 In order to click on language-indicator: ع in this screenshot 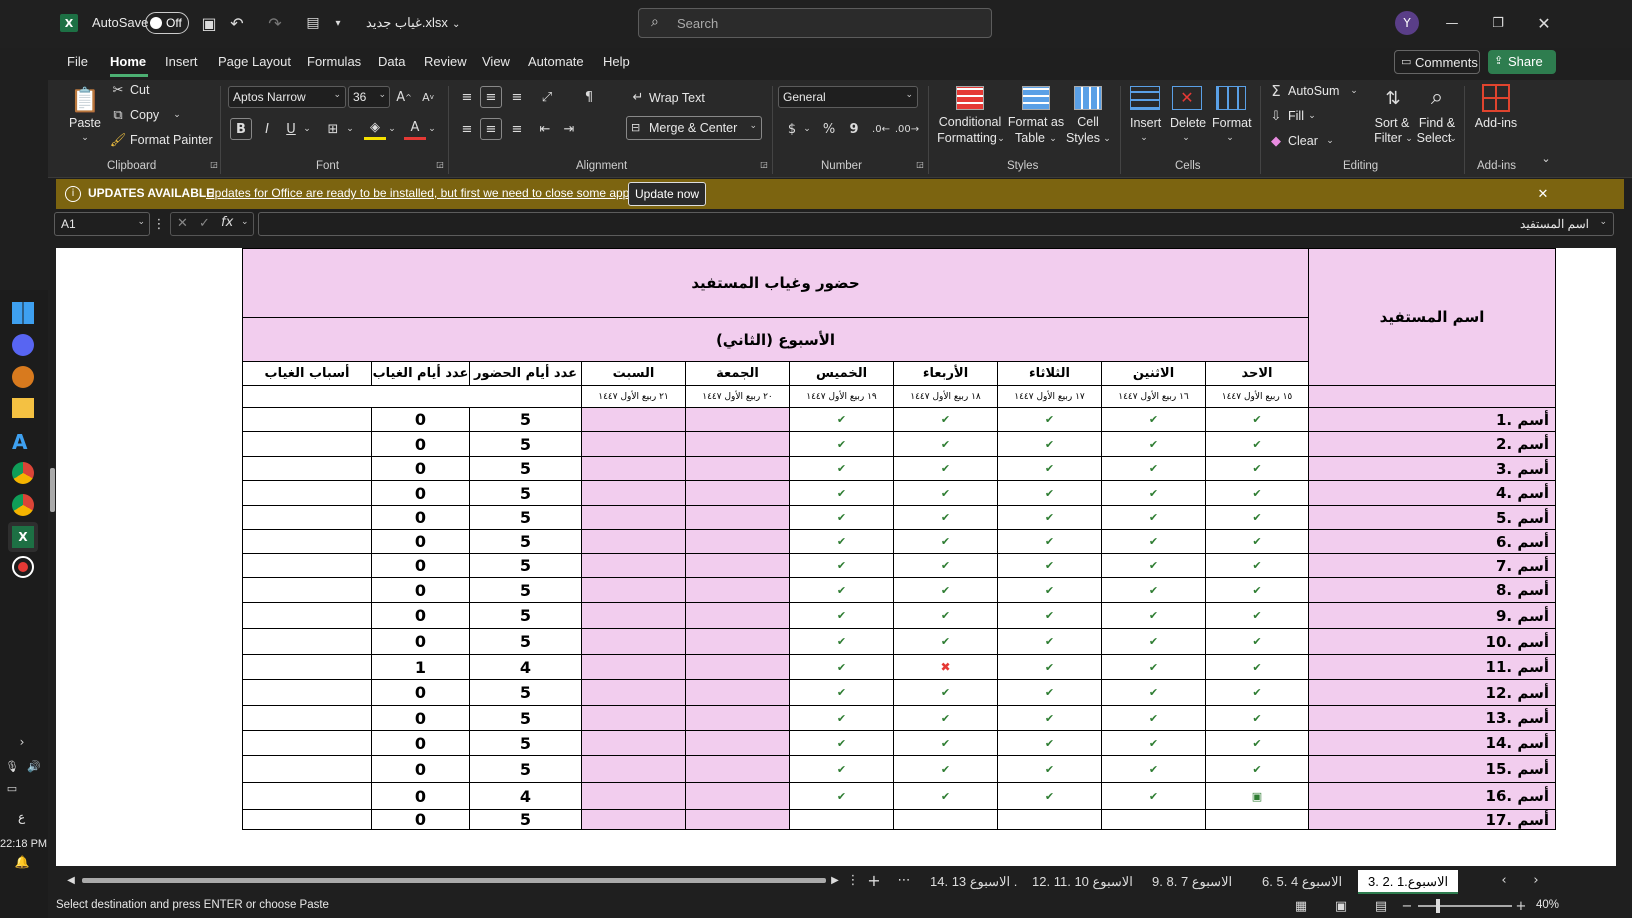, I will do `click(21, 817)`.